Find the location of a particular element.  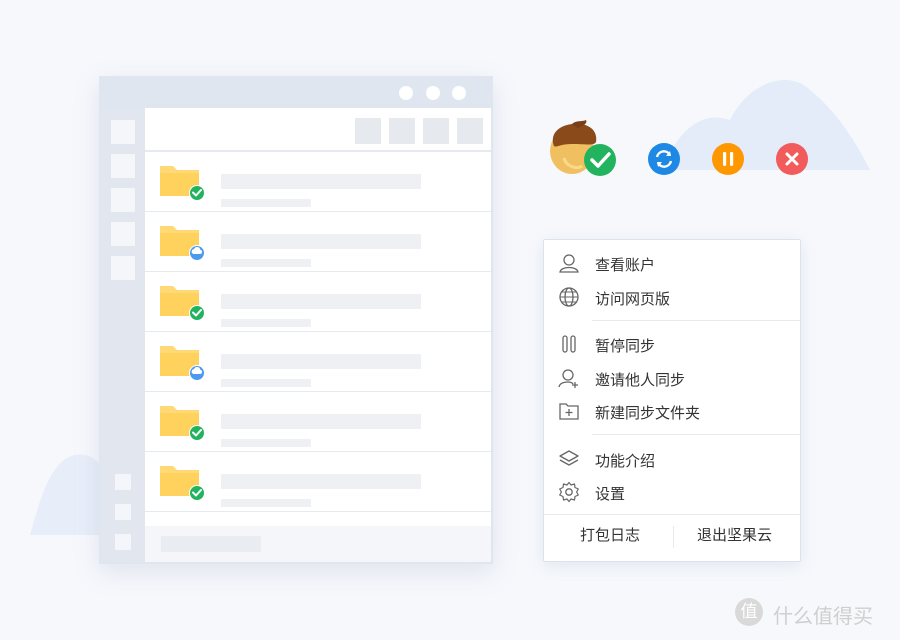

new-folder-icon is located at coordinates (569, 411).